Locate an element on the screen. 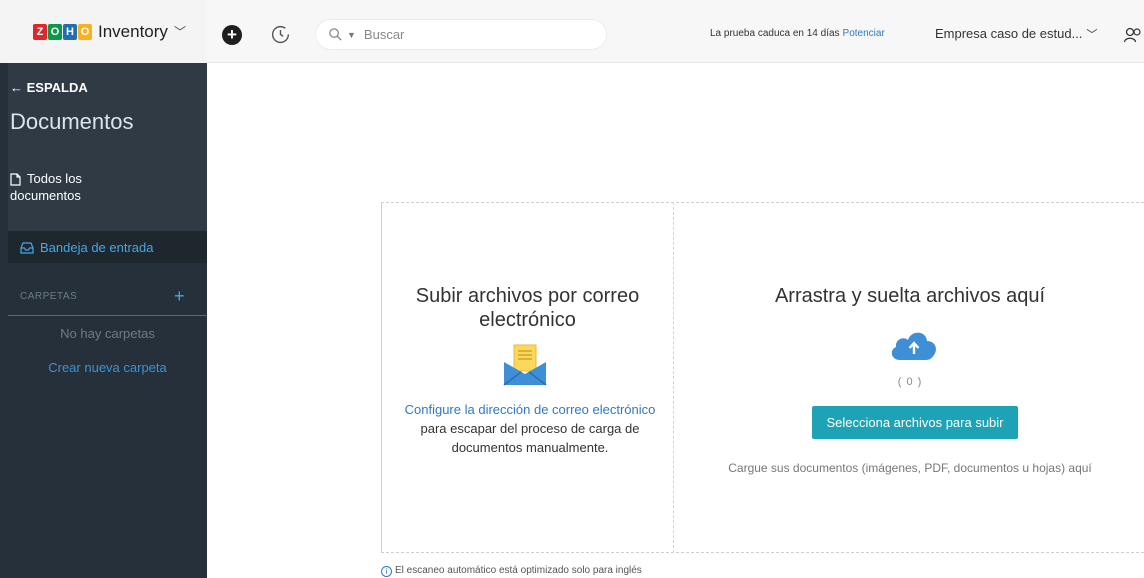 The width and height of the screenshot is (1144, 578). file-count: ( 0 ) is located at coordinates (910, 382).